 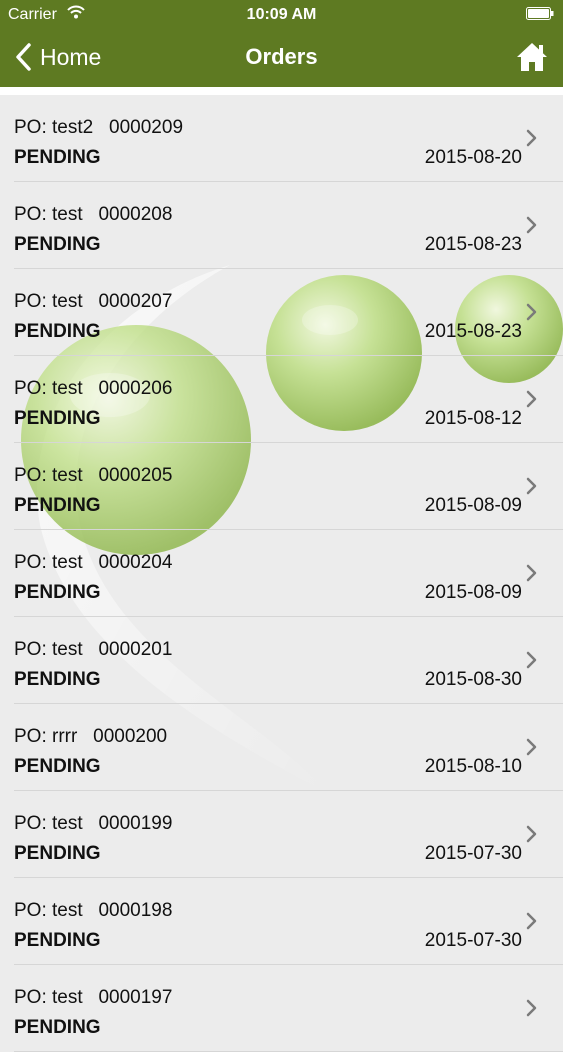 What do you see at coordinates (281, 921) in the screenshot?
I see `order-row: PO: test 0000198 PENDING 2015-07-30` at bounding box center [281, 921].